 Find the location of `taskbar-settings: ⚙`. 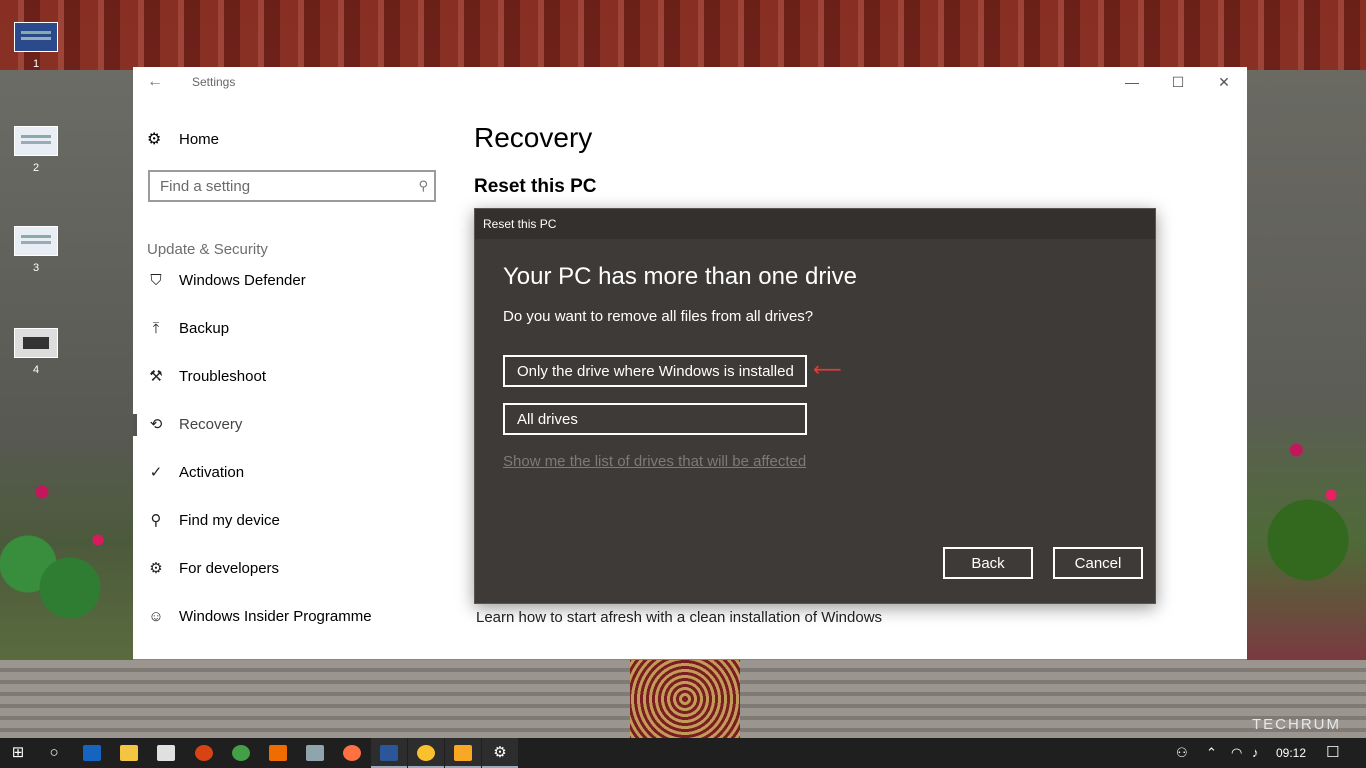

taskbar-settings: ⚙ is located at coordinates (500, 753).